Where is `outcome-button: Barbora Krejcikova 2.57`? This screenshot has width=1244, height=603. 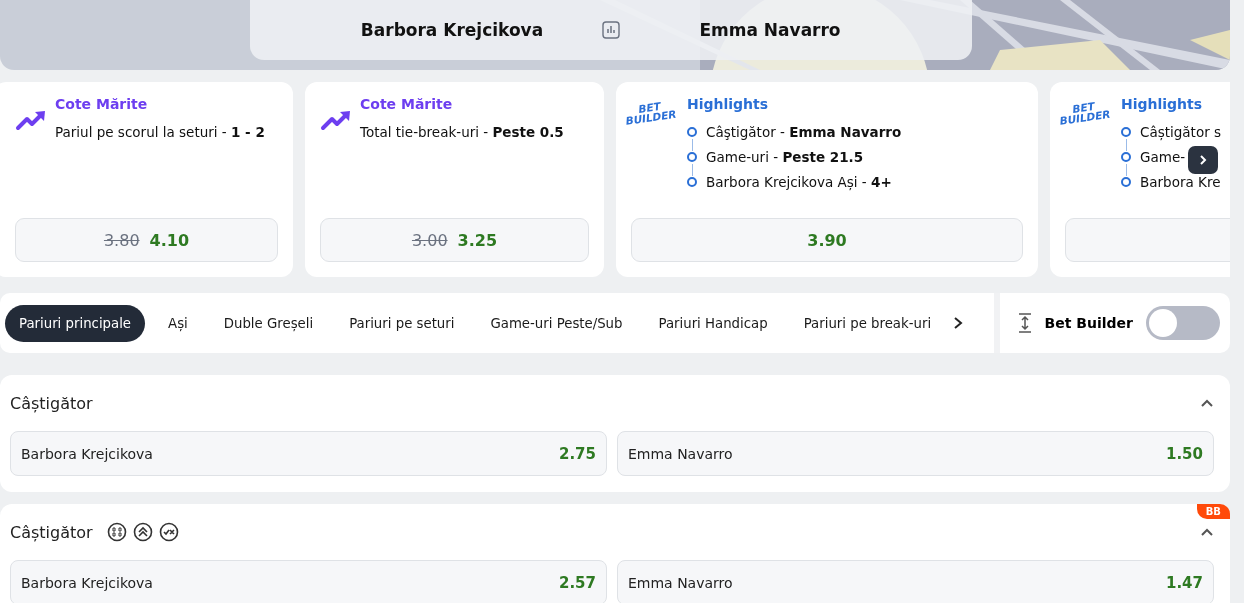
outcome-button: Barbora Krejcikova 2.57 is located at coordinates (308, 581).